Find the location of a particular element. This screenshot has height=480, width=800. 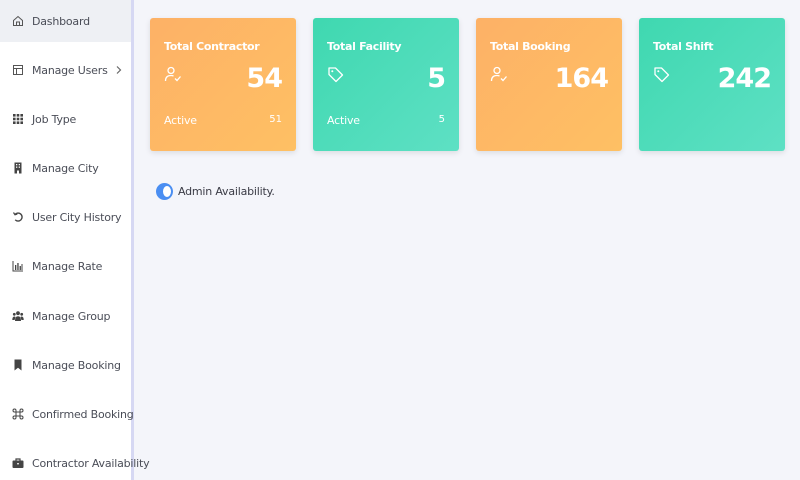

admin-availability-toggle is located at coordinates (164, 191).